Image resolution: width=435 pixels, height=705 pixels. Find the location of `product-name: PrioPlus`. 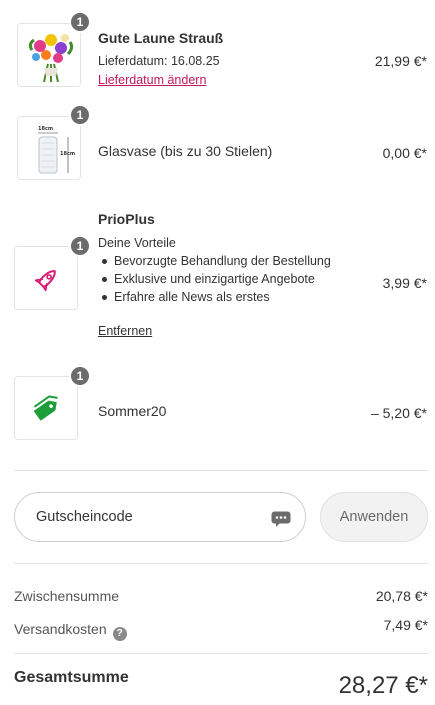

product-name: PrioPlus is located at coordinates (126, 219).